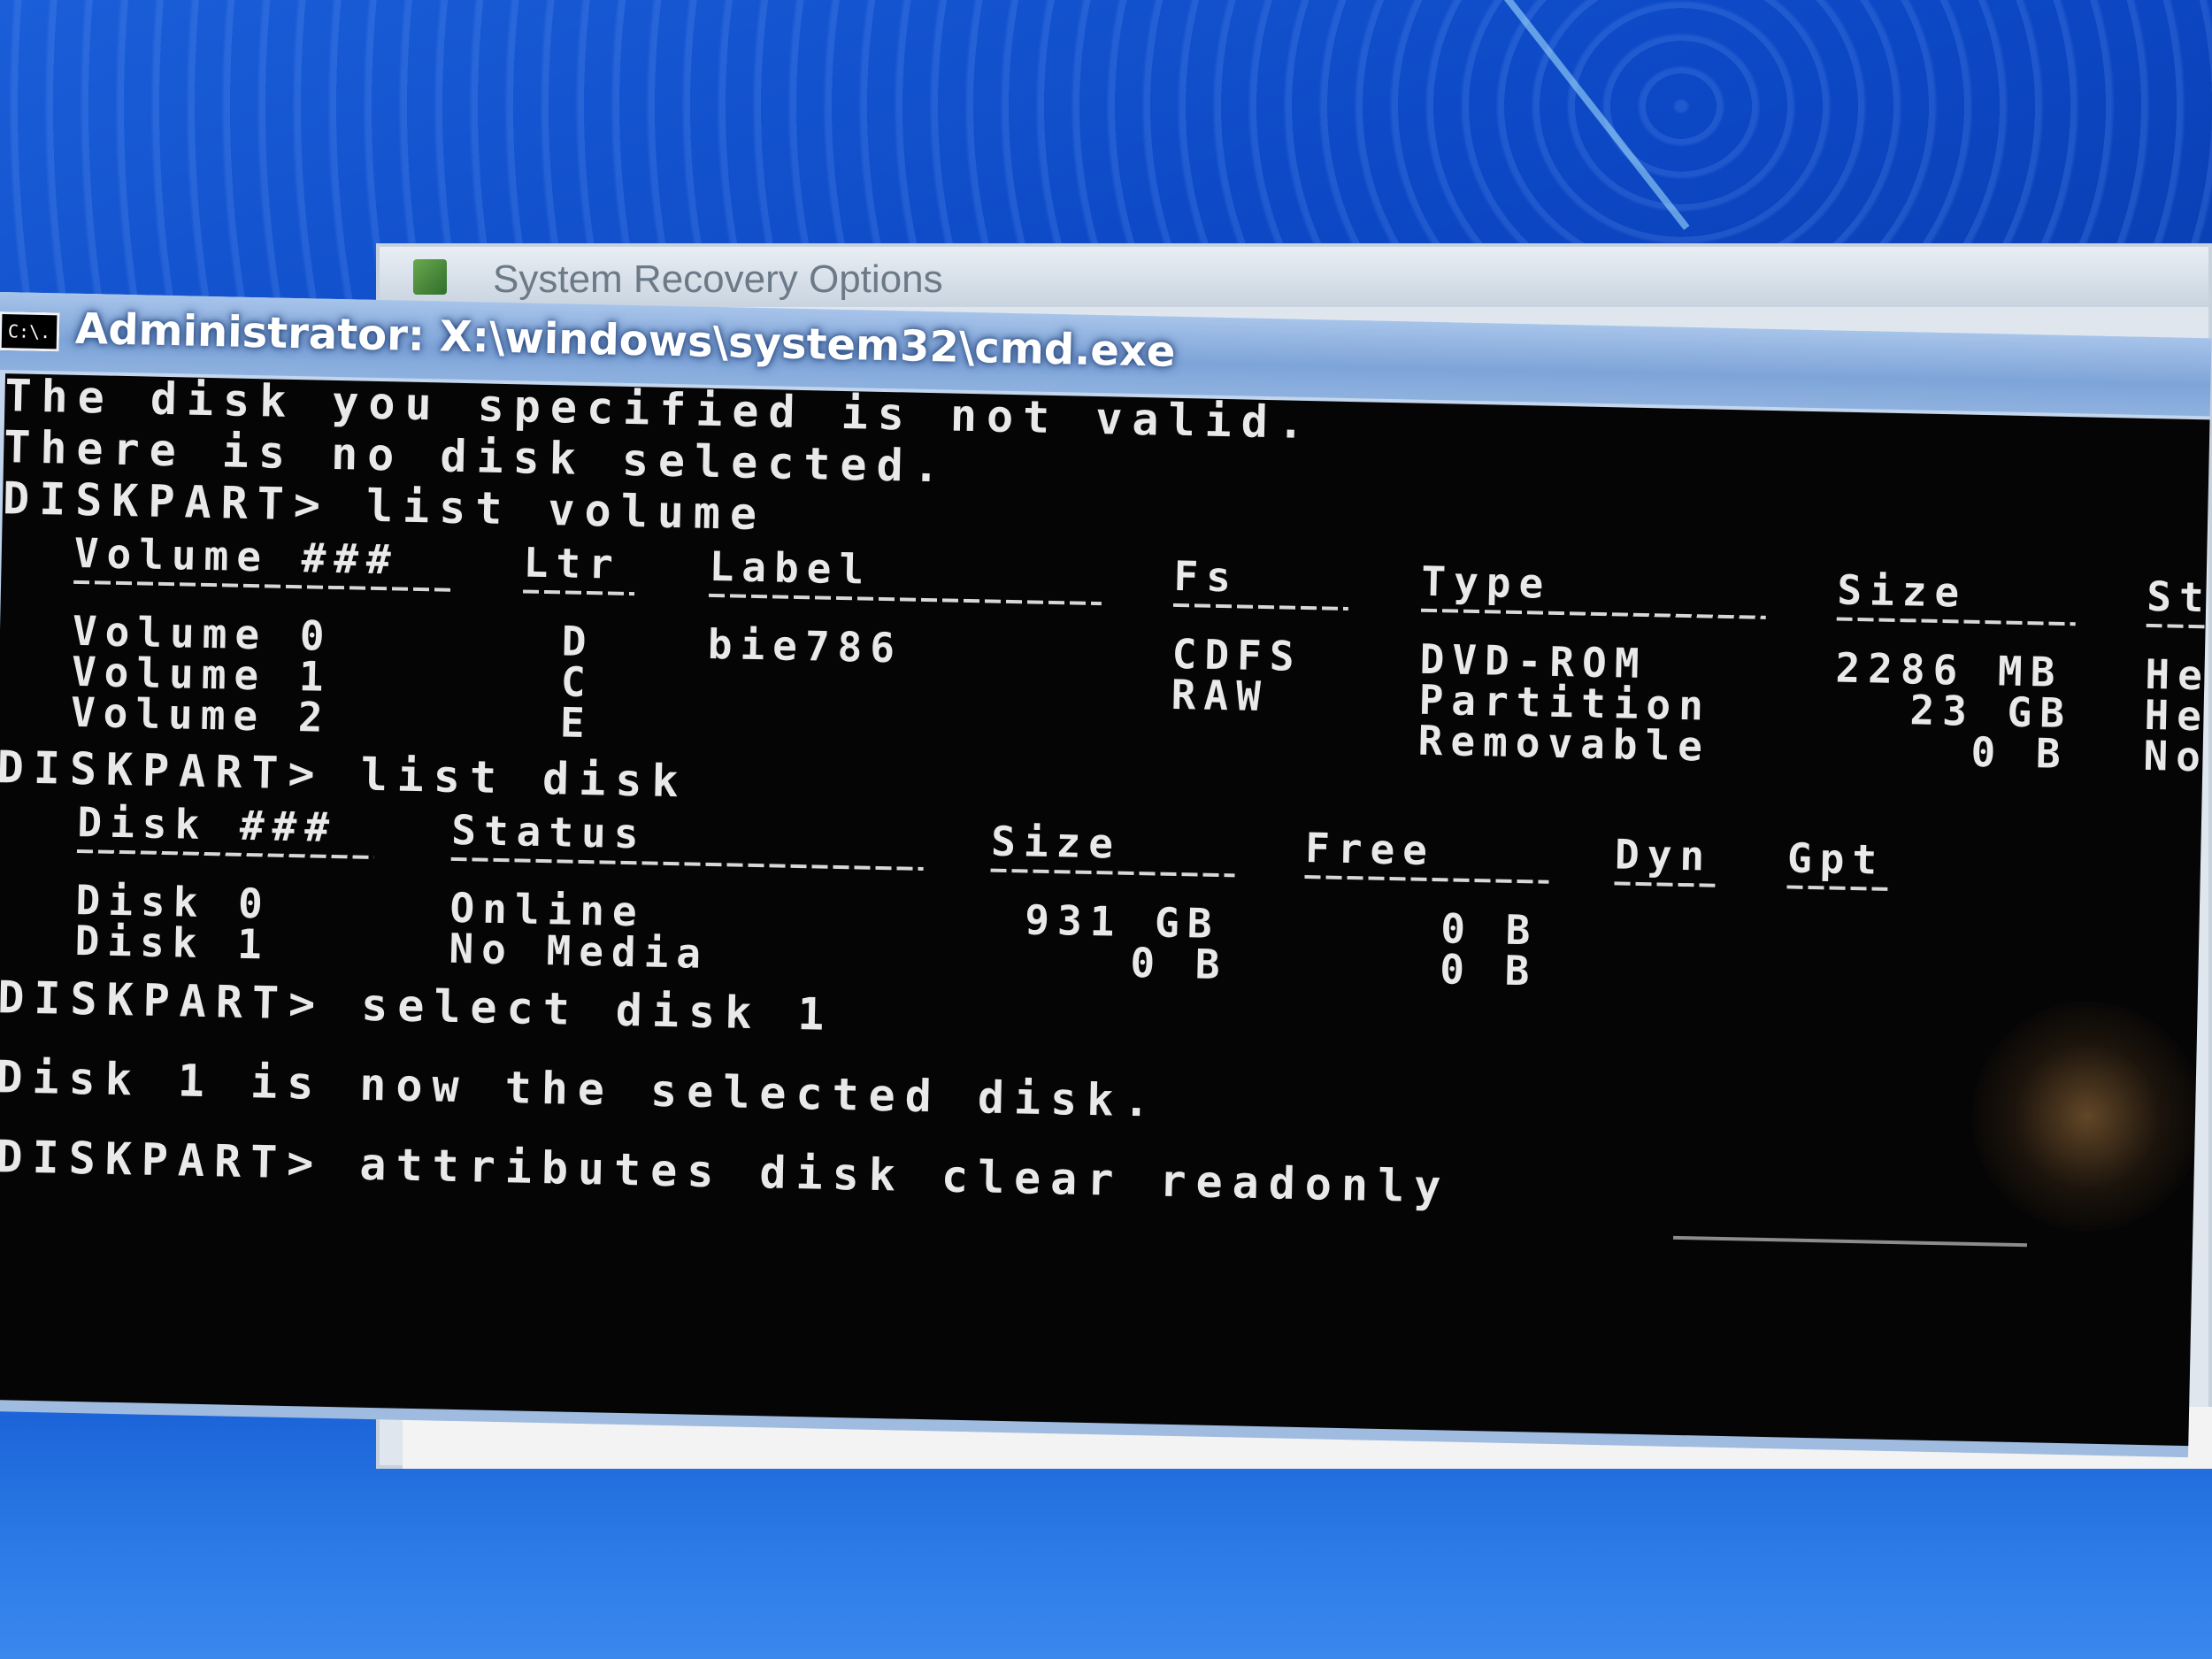 Image resolution: width=2212 pixels, height=1659 pixels. What do you see at coordinates (1991, 712) in the screenshot?
I see `volume-row-1-size: 23 GB` at bounding box center [1991, 712].